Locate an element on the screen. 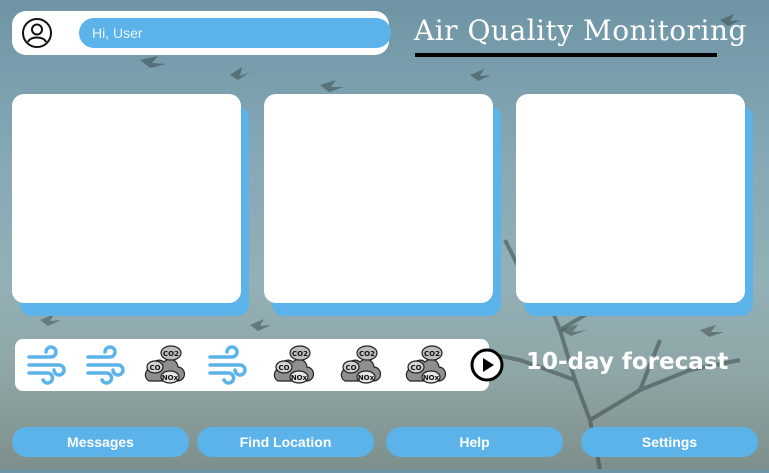  user-avatar-icon is located at coordinates (37, 33).